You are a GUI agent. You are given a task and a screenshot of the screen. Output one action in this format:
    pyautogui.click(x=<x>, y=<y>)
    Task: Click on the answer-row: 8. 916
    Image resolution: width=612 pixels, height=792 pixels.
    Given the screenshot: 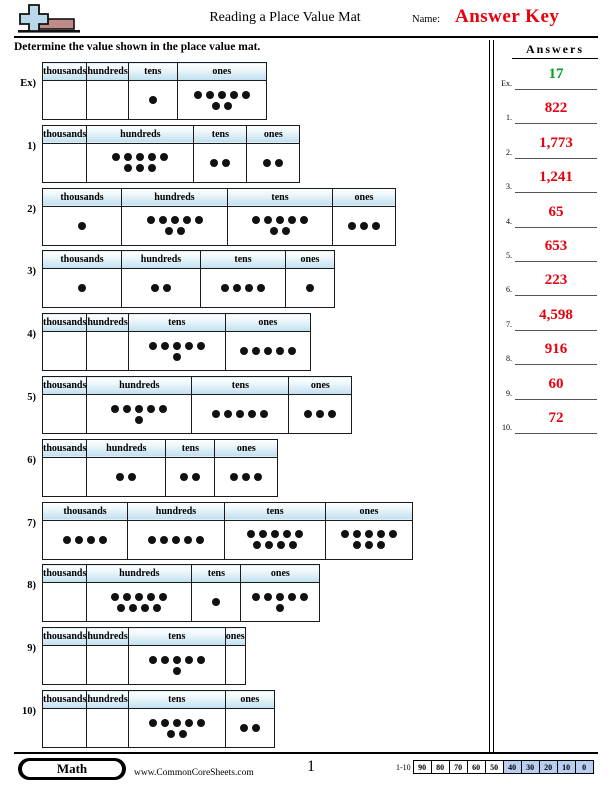 What is the action you would take?
    pyautogui.click(x=547, y=356)
    